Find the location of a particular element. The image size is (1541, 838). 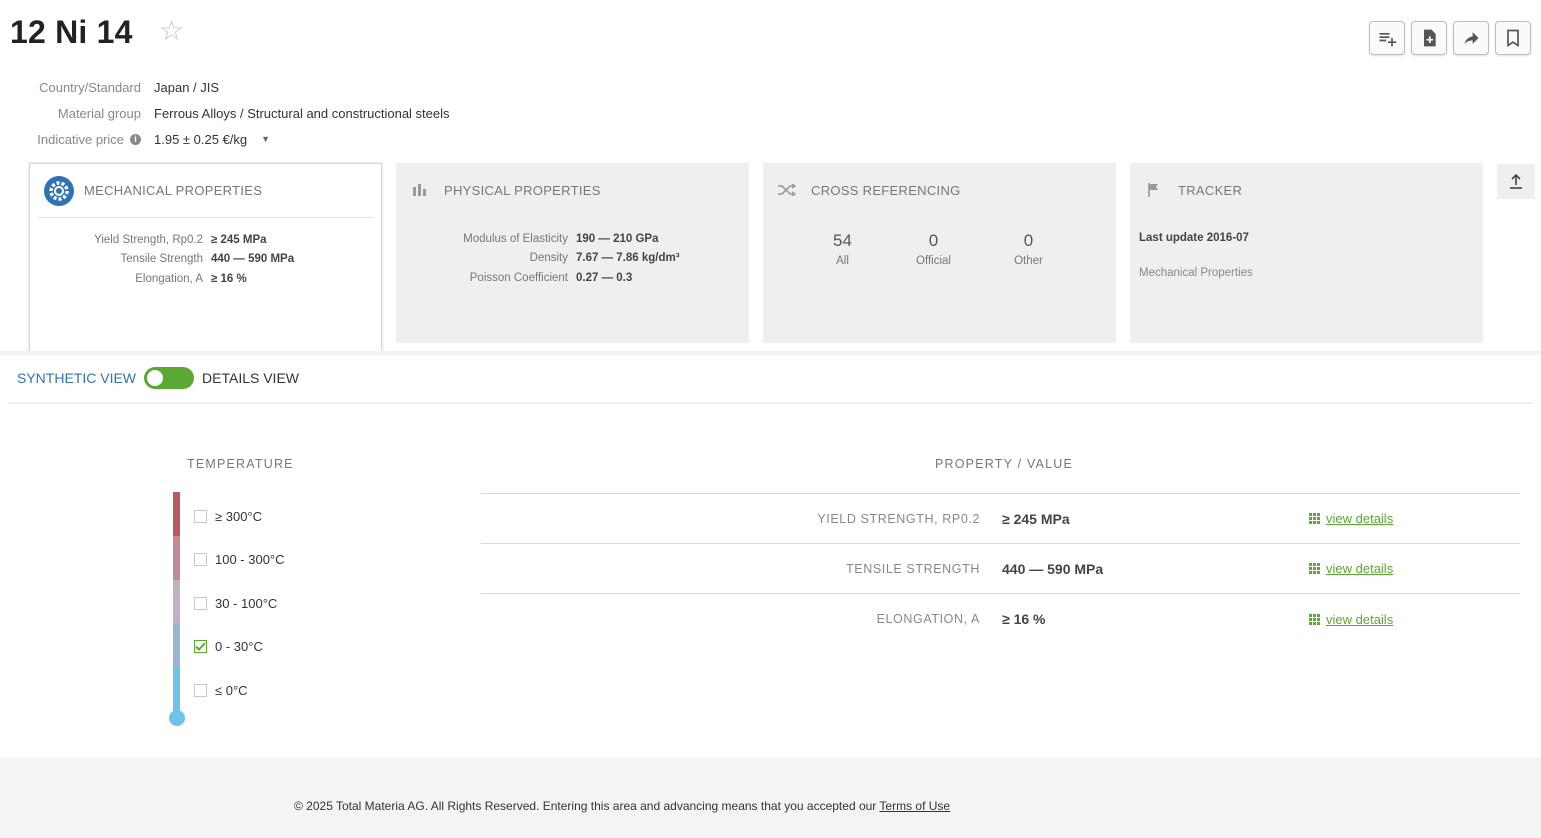

synthetic-view-label: SYNTHETIC VIEW is located at coordinates (76, 378).